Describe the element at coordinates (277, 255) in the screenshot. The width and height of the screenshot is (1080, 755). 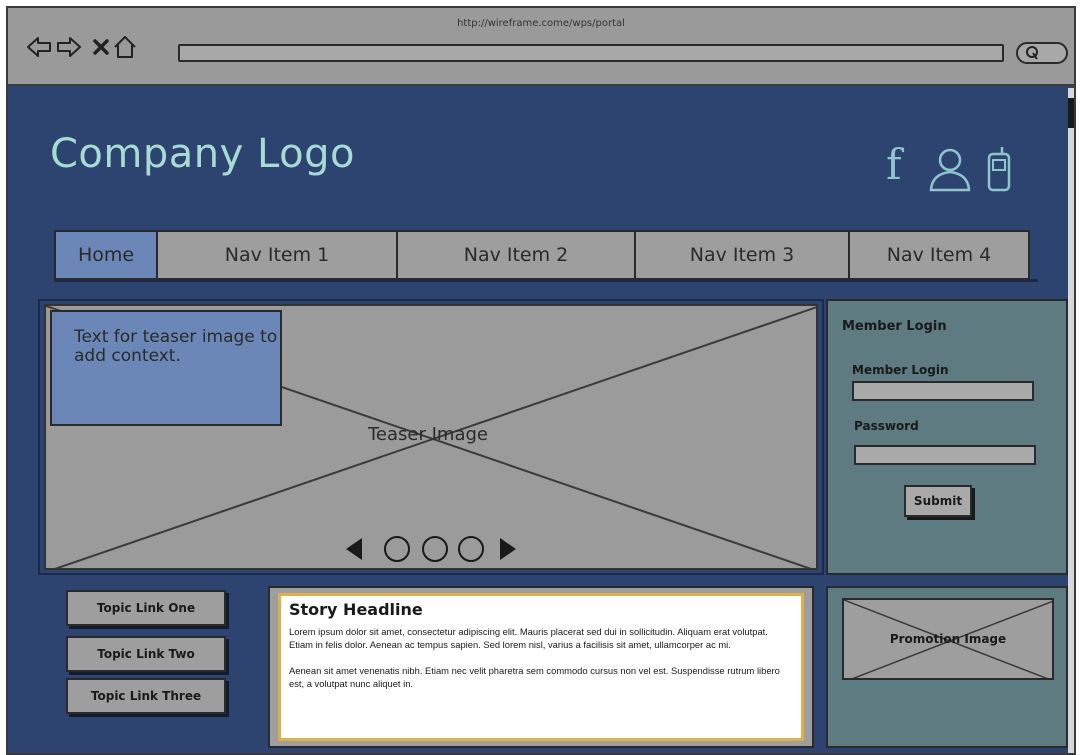
I see `nav-item-1: Nav Item 1` at that location.